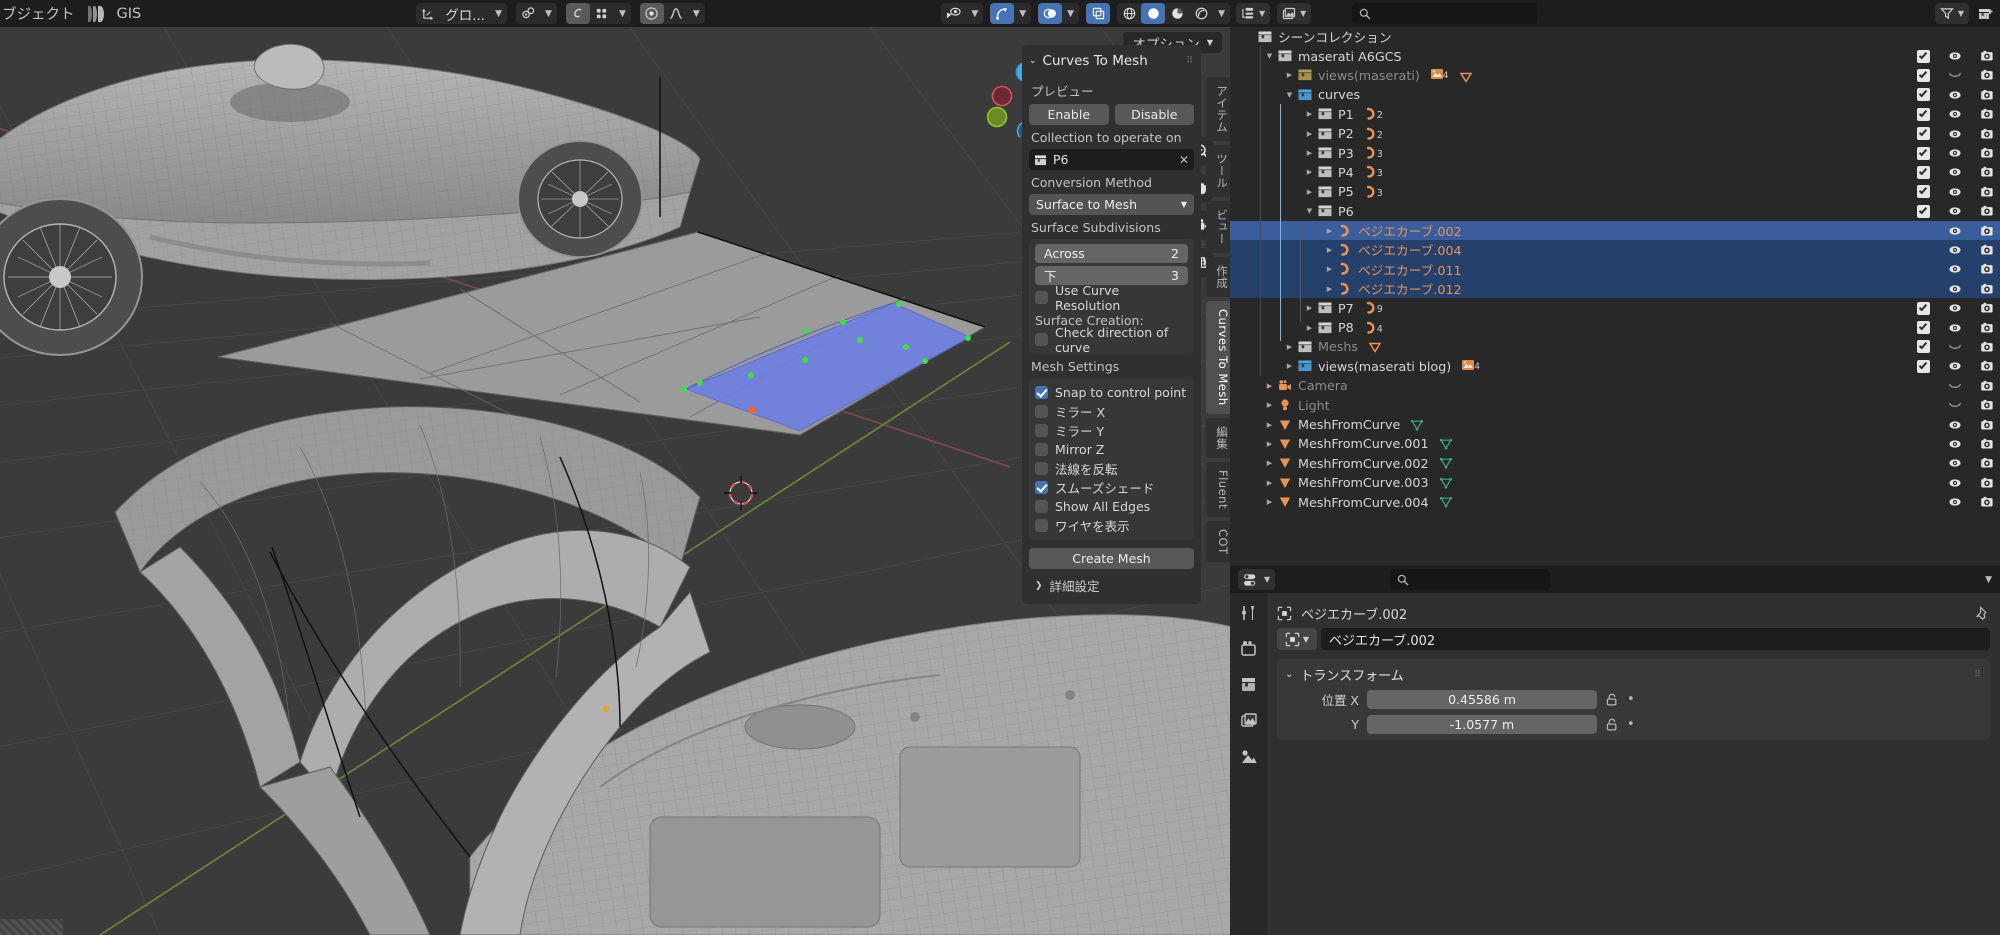 The height and width of the screenshot is (935, 2000). I want to click on sidebar-tab-0: アイテム, so click(1218, 109).